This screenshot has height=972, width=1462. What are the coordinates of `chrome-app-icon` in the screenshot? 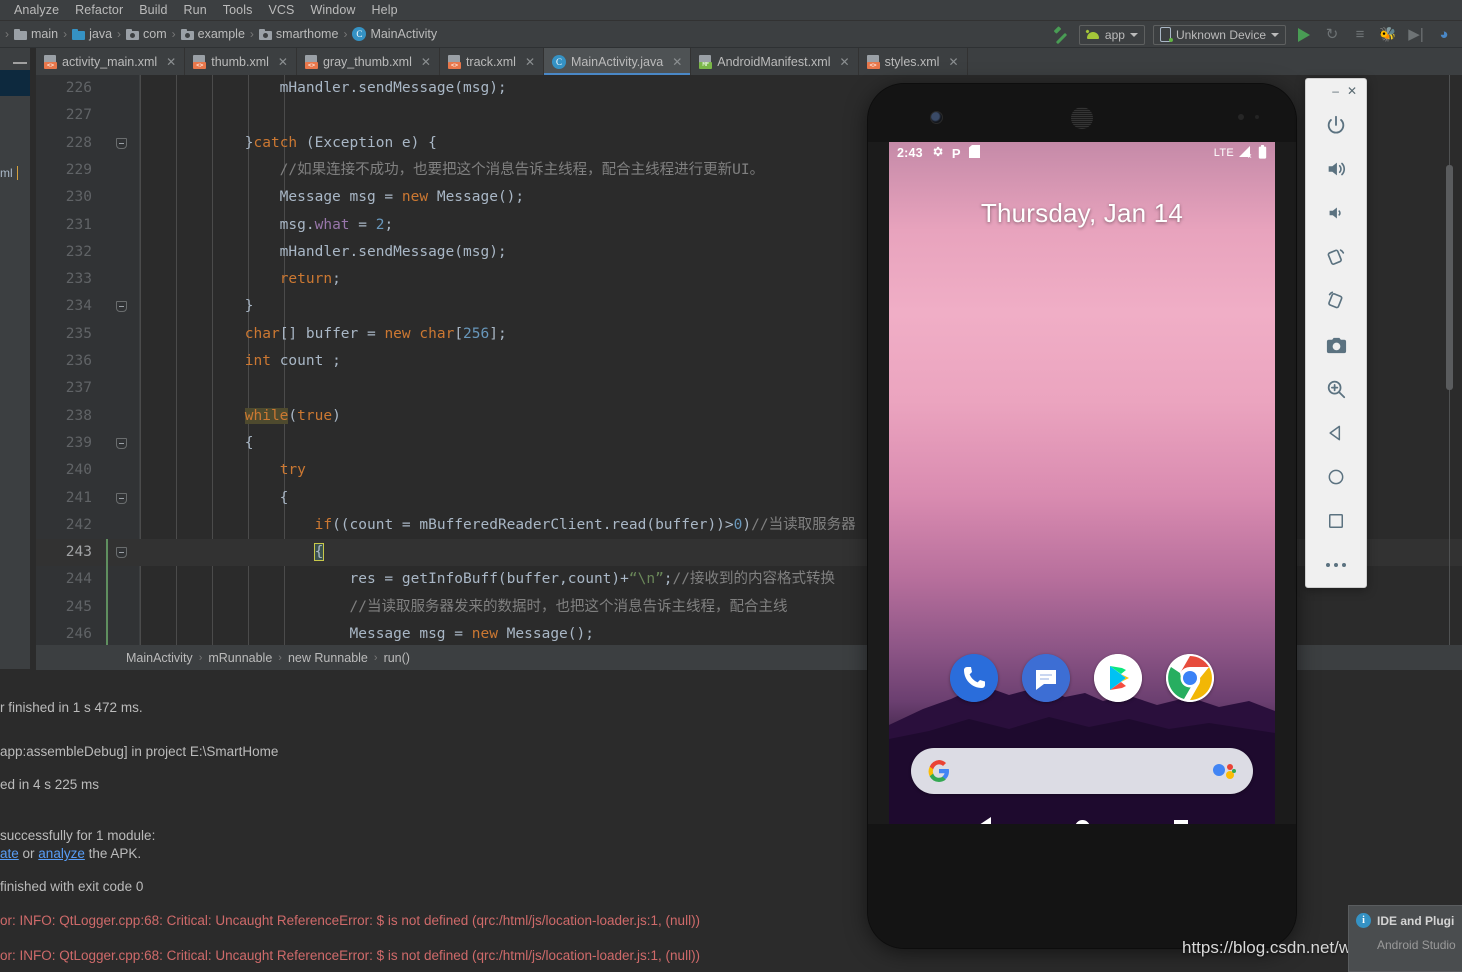 It's located at (1190, 678).